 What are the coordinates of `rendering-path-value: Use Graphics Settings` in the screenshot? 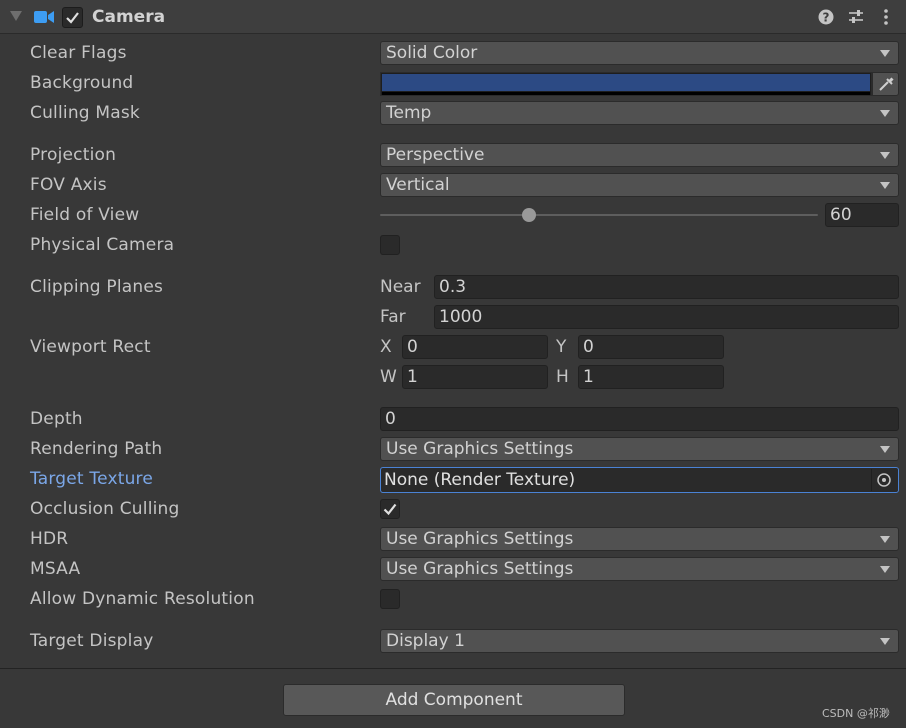 It's located at (480, 449).